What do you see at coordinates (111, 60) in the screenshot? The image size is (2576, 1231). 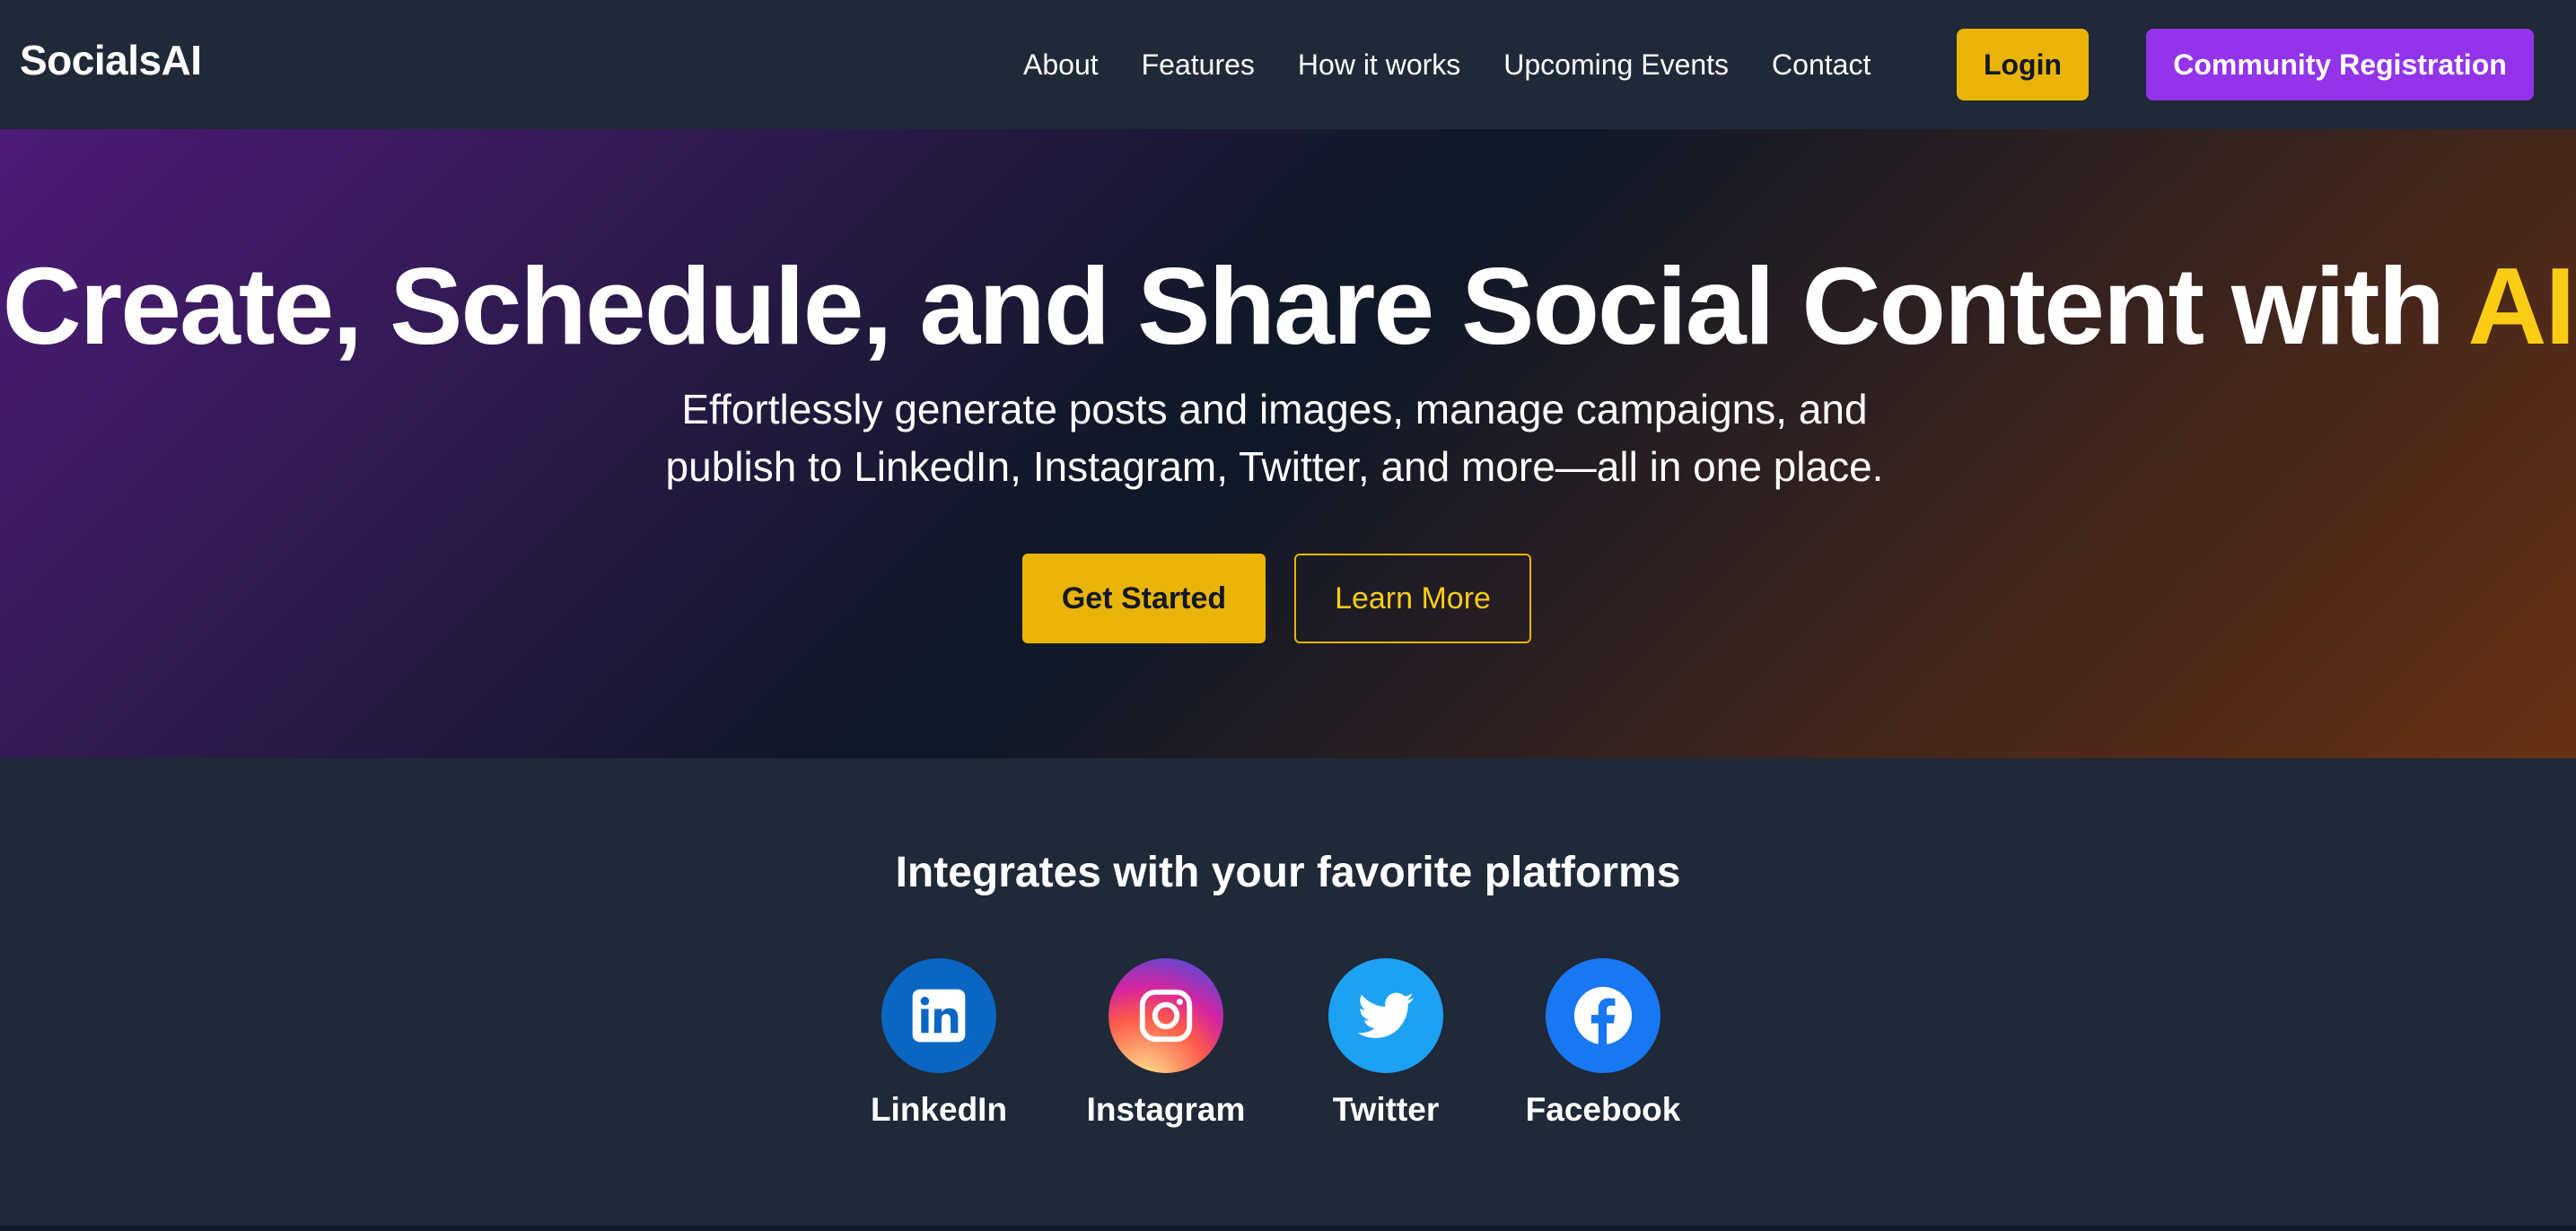 I see `brand-logo: SocialsAI` at bounding box center [111, 60].